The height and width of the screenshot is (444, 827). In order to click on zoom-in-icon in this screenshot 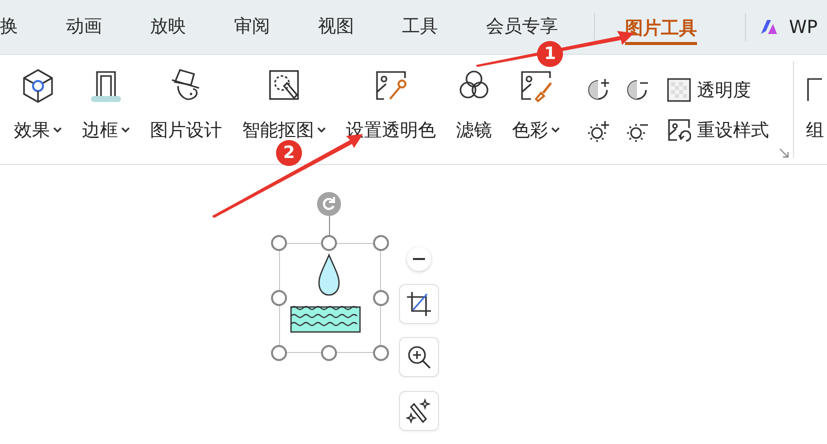, I will do `click(419, 357)`.